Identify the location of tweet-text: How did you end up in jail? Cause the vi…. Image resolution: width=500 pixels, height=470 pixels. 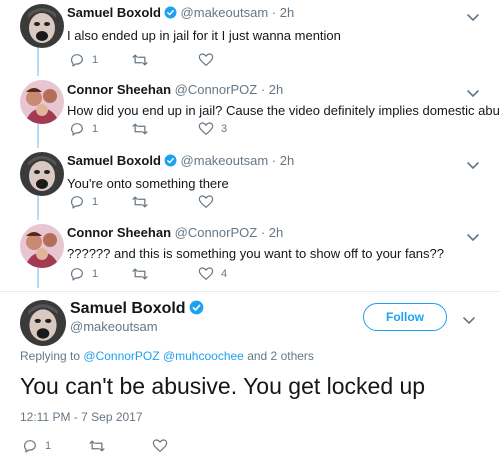
(283, 110).